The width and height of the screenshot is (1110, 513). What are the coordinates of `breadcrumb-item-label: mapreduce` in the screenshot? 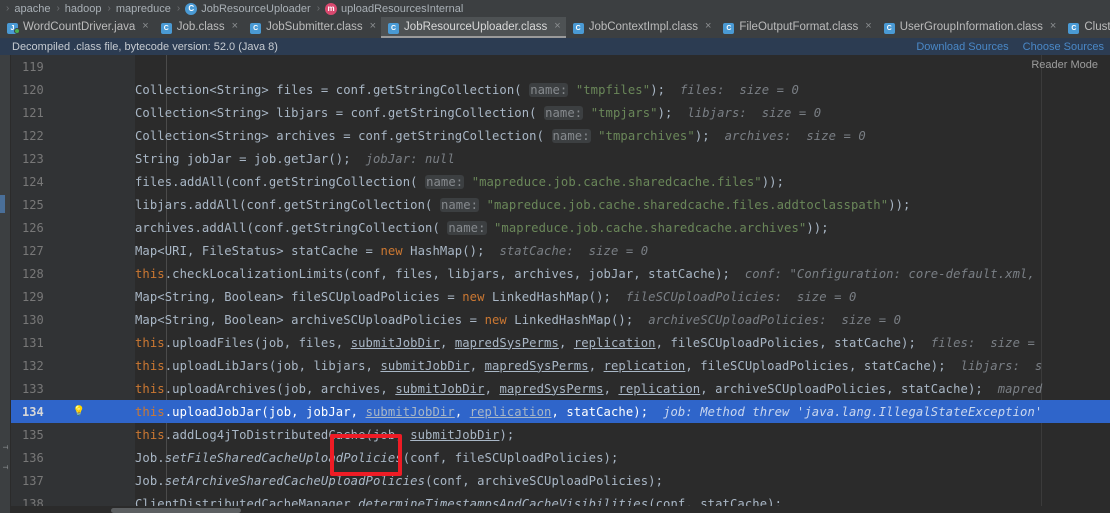 It's located at (143, 8).